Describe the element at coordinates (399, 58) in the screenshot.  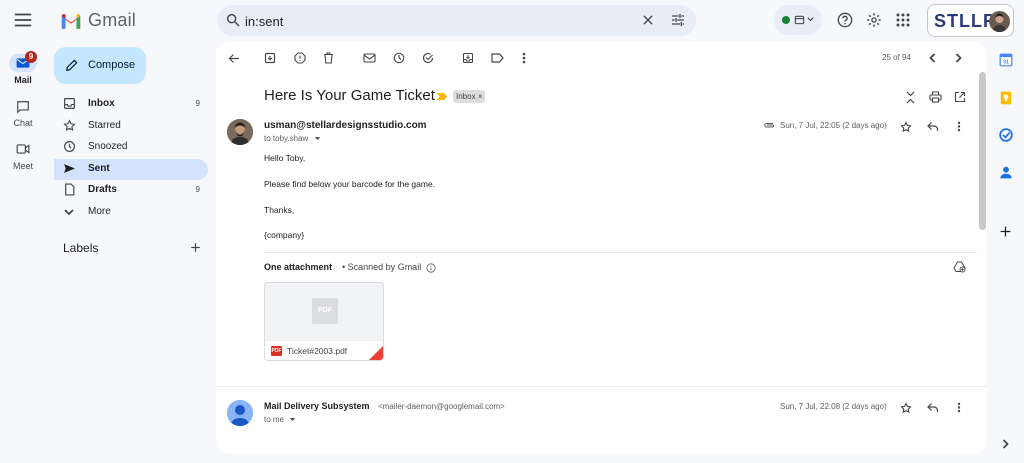
I see `snooze-clock-icon` at that location.